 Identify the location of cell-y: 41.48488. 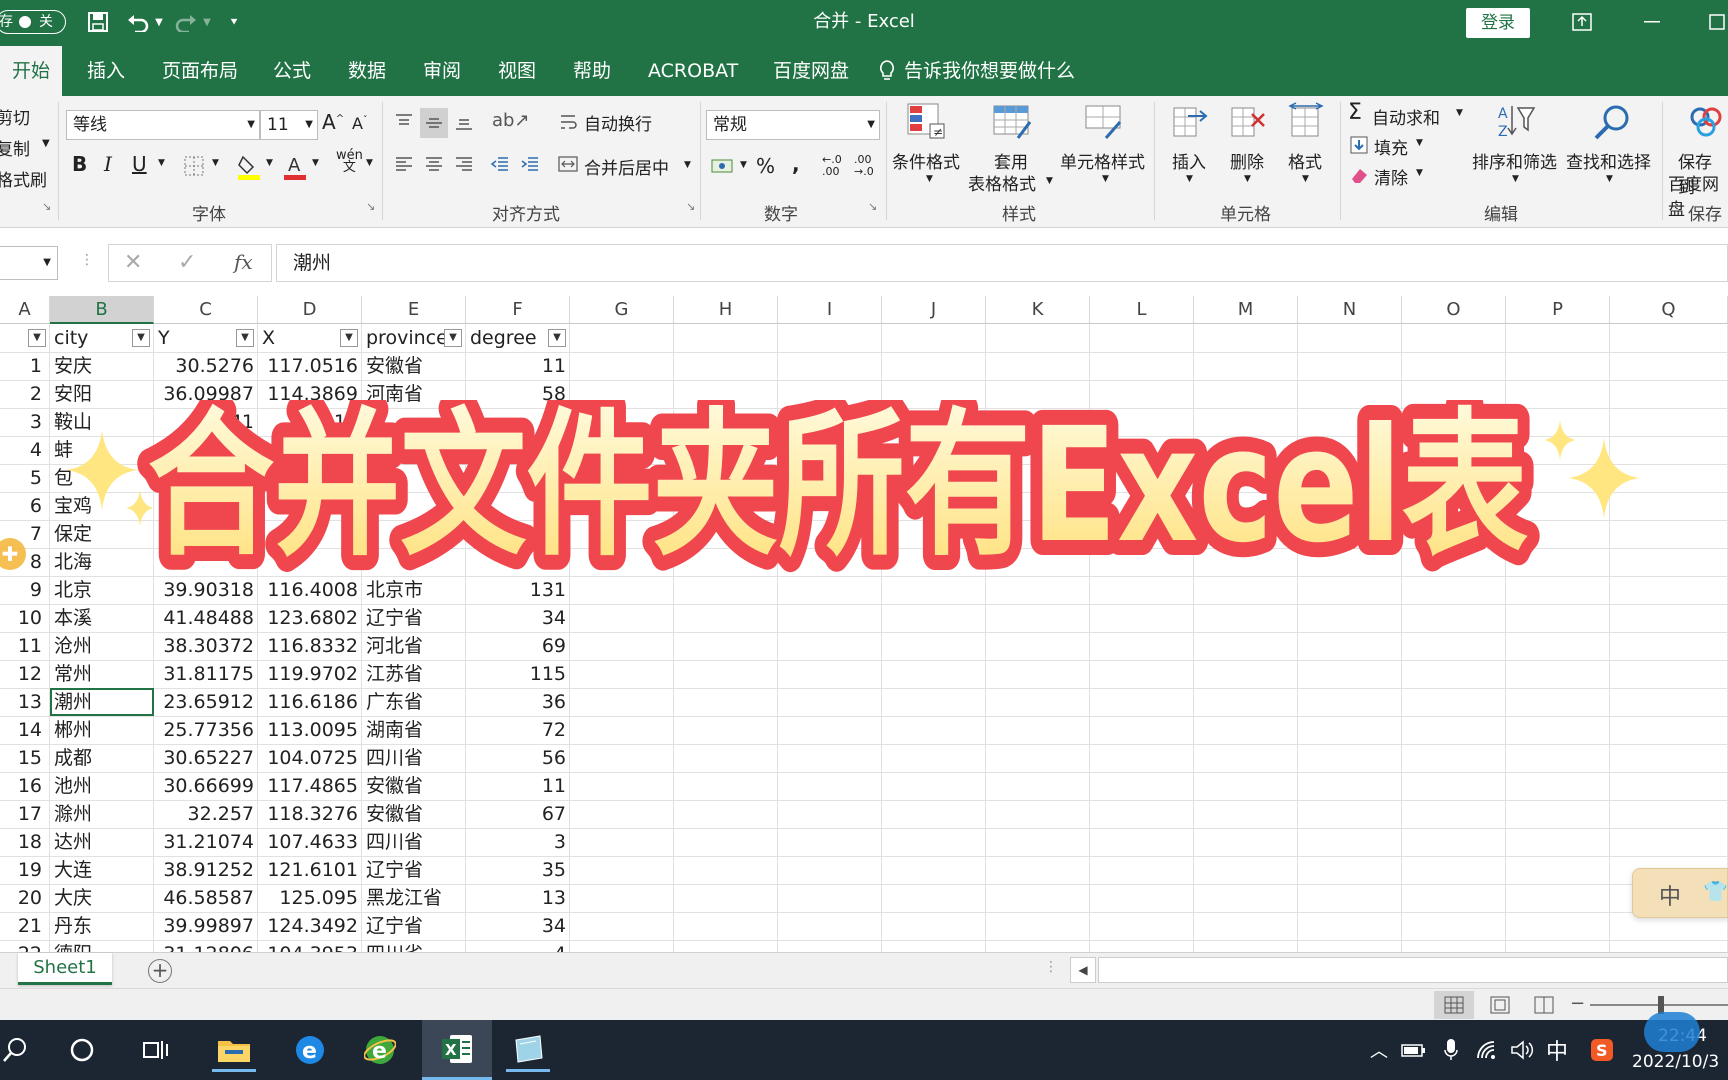
(206, 618).